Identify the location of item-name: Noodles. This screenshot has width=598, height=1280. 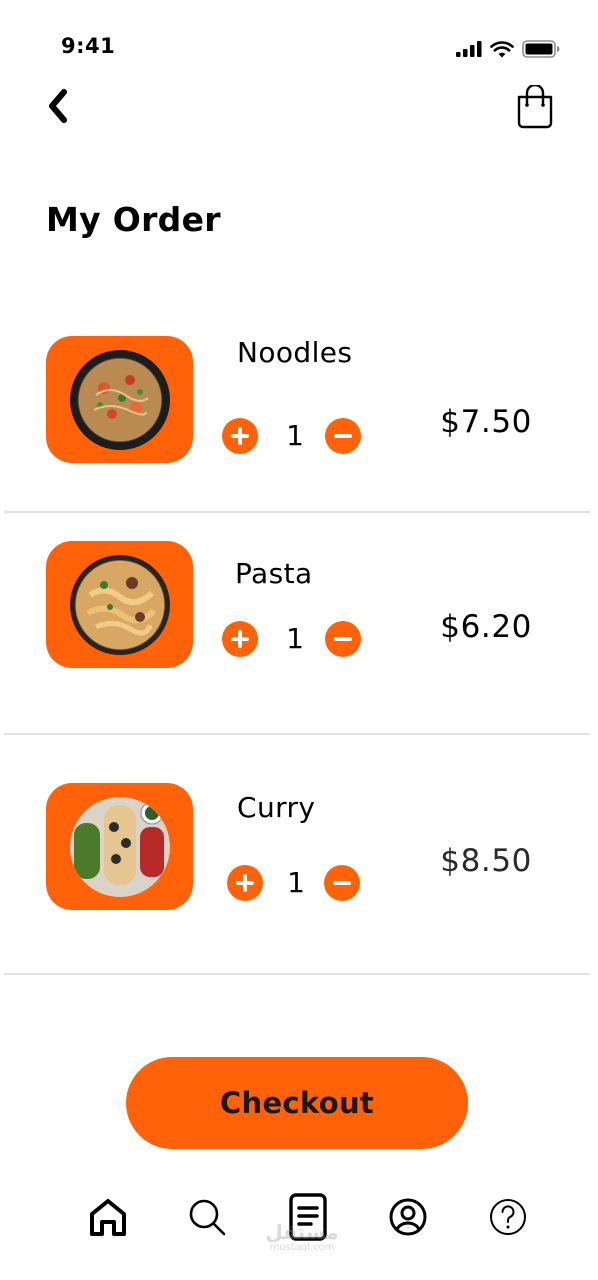
(295, 352).